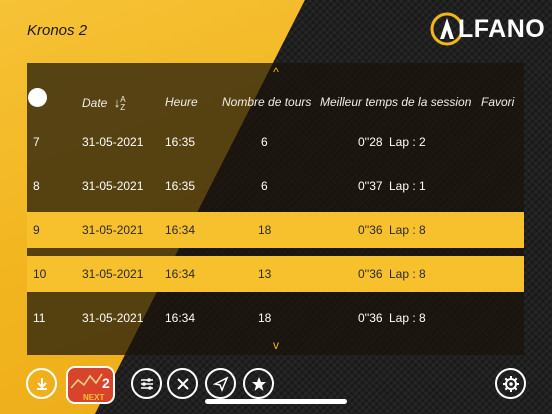  I want to click on chart-icon: 2, so click(90, 382).